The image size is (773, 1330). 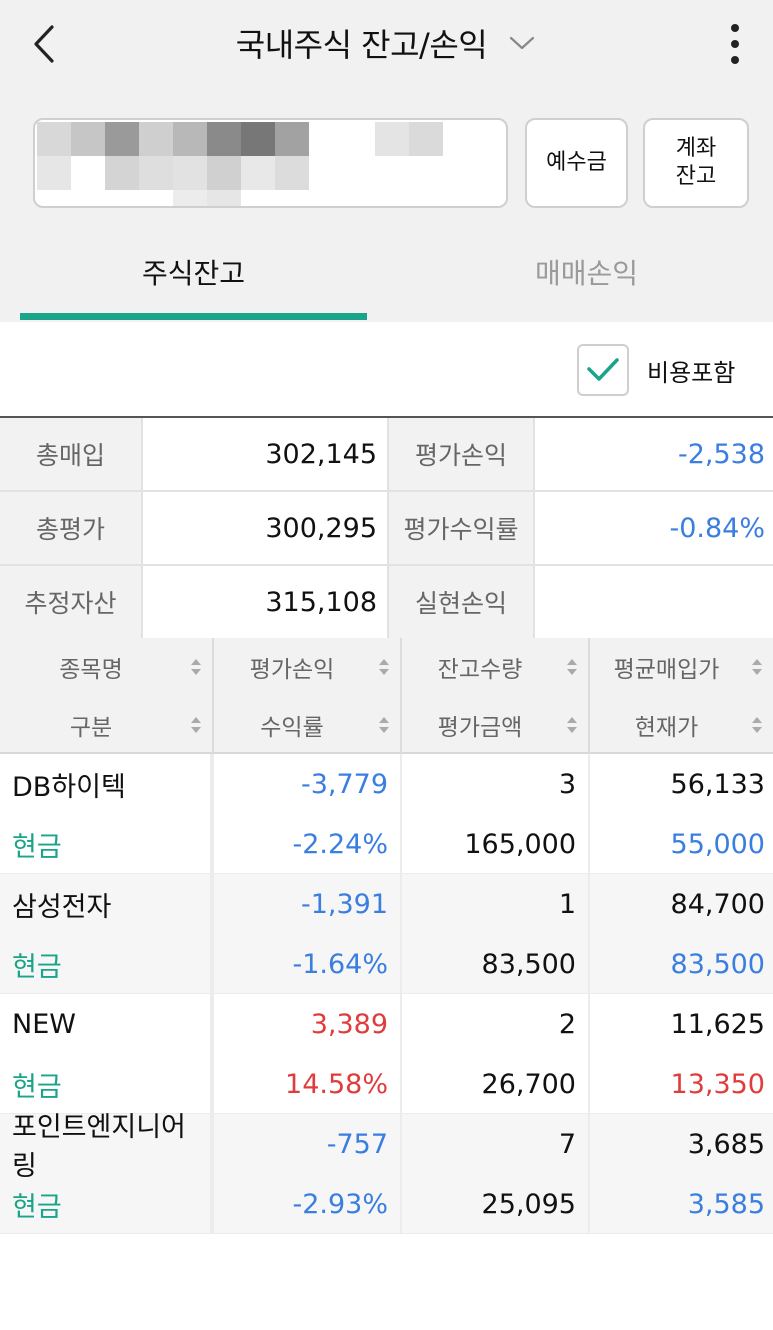 I want to click on include-fees-label: 비용포함, so click(x=691, y=372).